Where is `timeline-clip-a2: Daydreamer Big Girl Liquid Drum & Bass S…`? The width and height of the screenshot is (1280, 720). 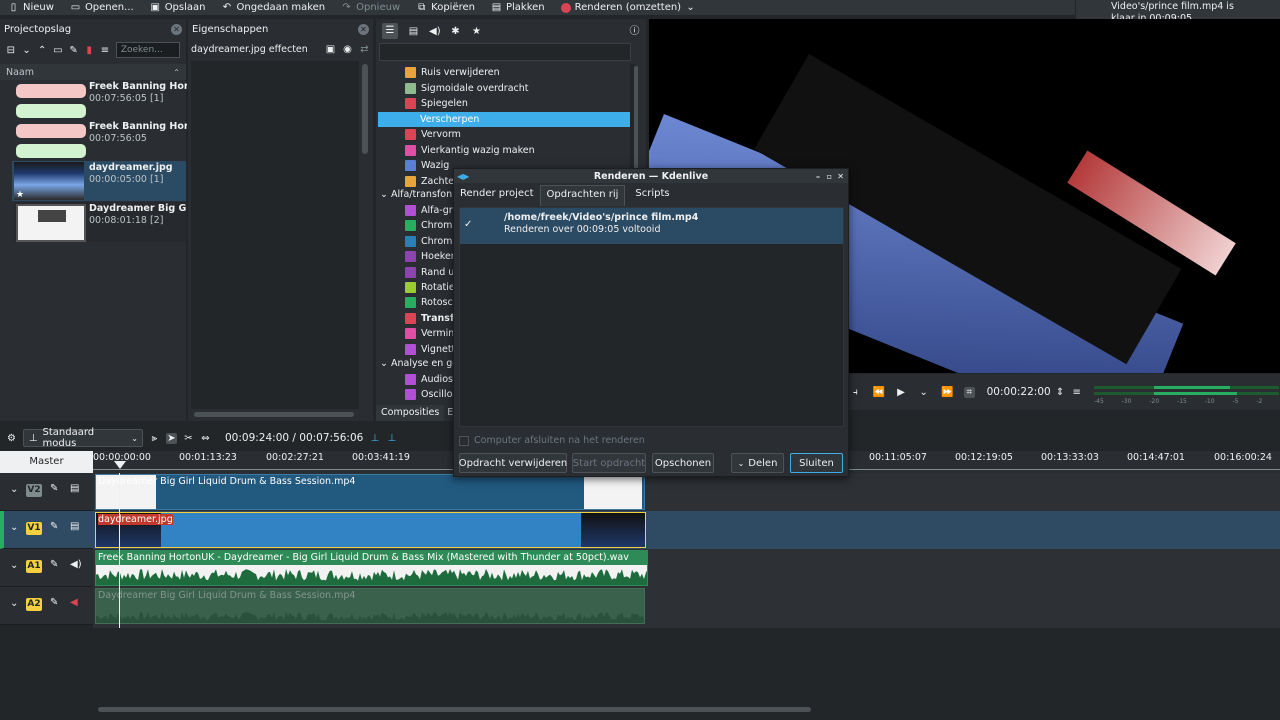 timeline-clip-a2: Daydreamer Big Girl Liquid Drum & Bass S… is located at coordinates (370, 606).